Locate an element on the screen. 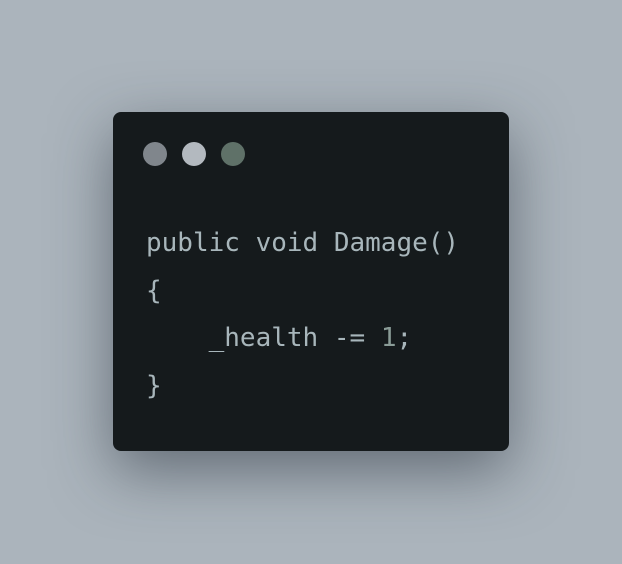 This screenshot has width=622, height=564. close-dot-icon is located at coordinates (155, 154).